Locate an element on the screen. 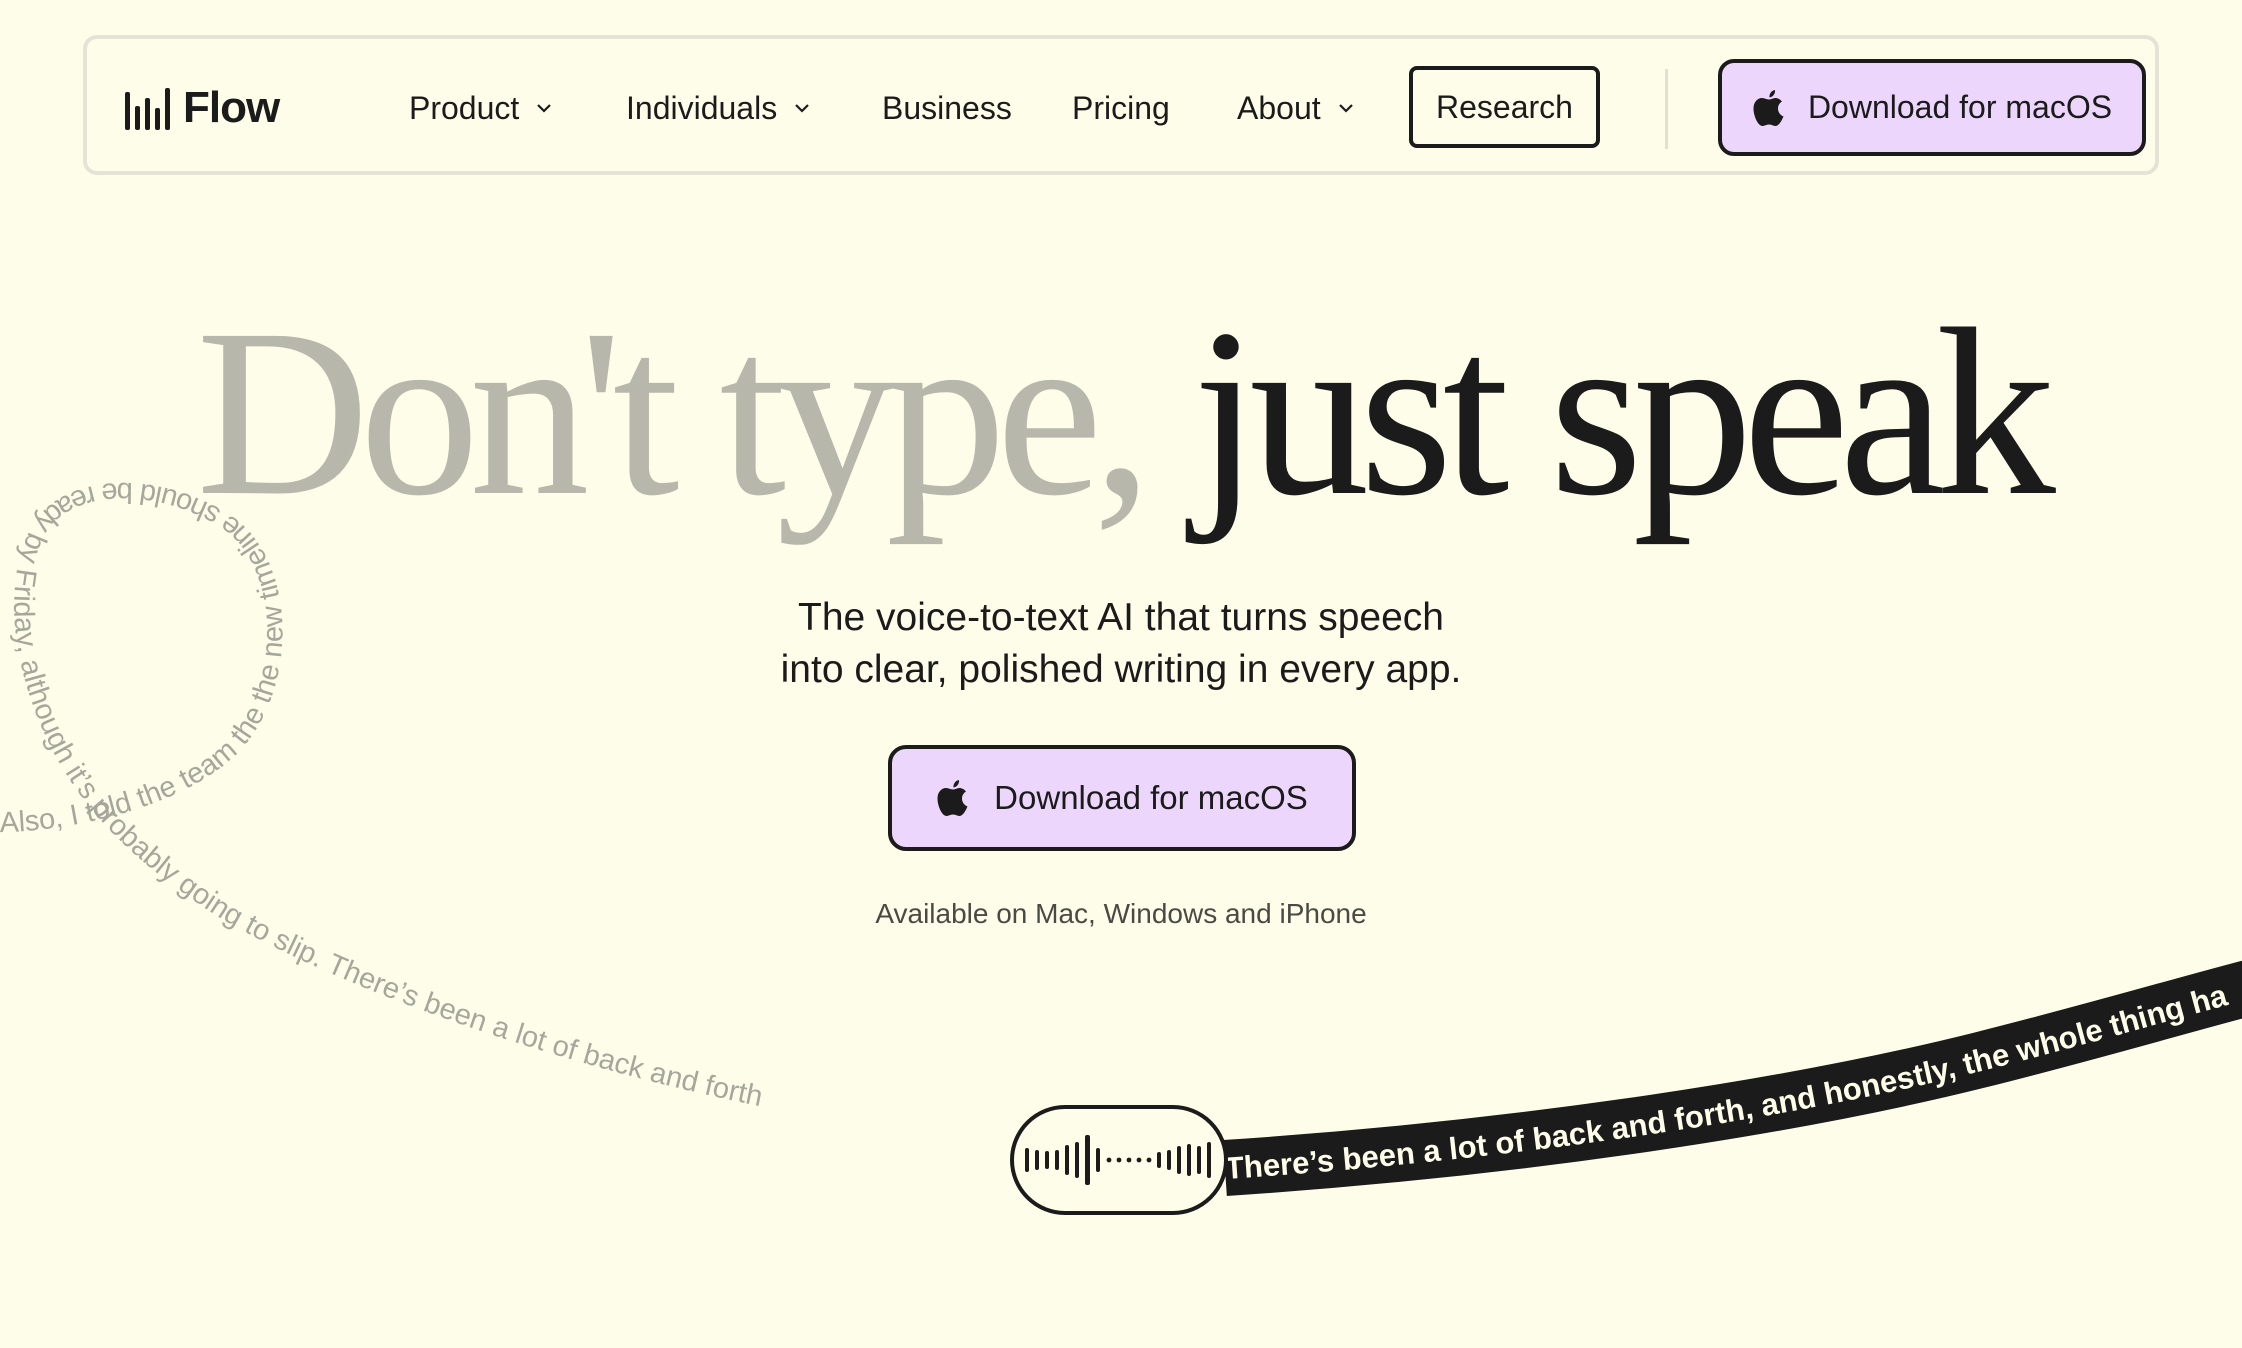 This screenshot has height=1348, width=2242. waveform-icon is located at coordinates (1118, 1160).